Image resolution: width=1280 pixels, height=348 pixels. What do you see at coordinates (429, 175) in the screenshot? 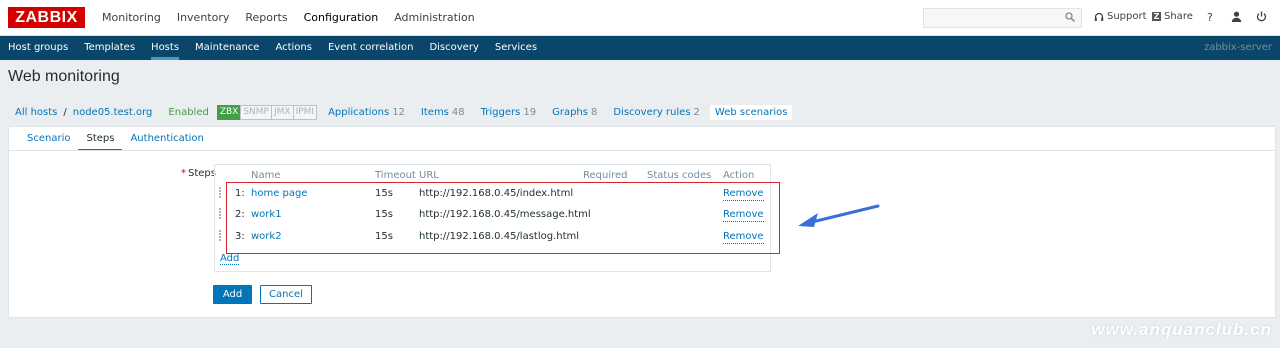
I see `column-url: URL` at bounding box center [429, 175].